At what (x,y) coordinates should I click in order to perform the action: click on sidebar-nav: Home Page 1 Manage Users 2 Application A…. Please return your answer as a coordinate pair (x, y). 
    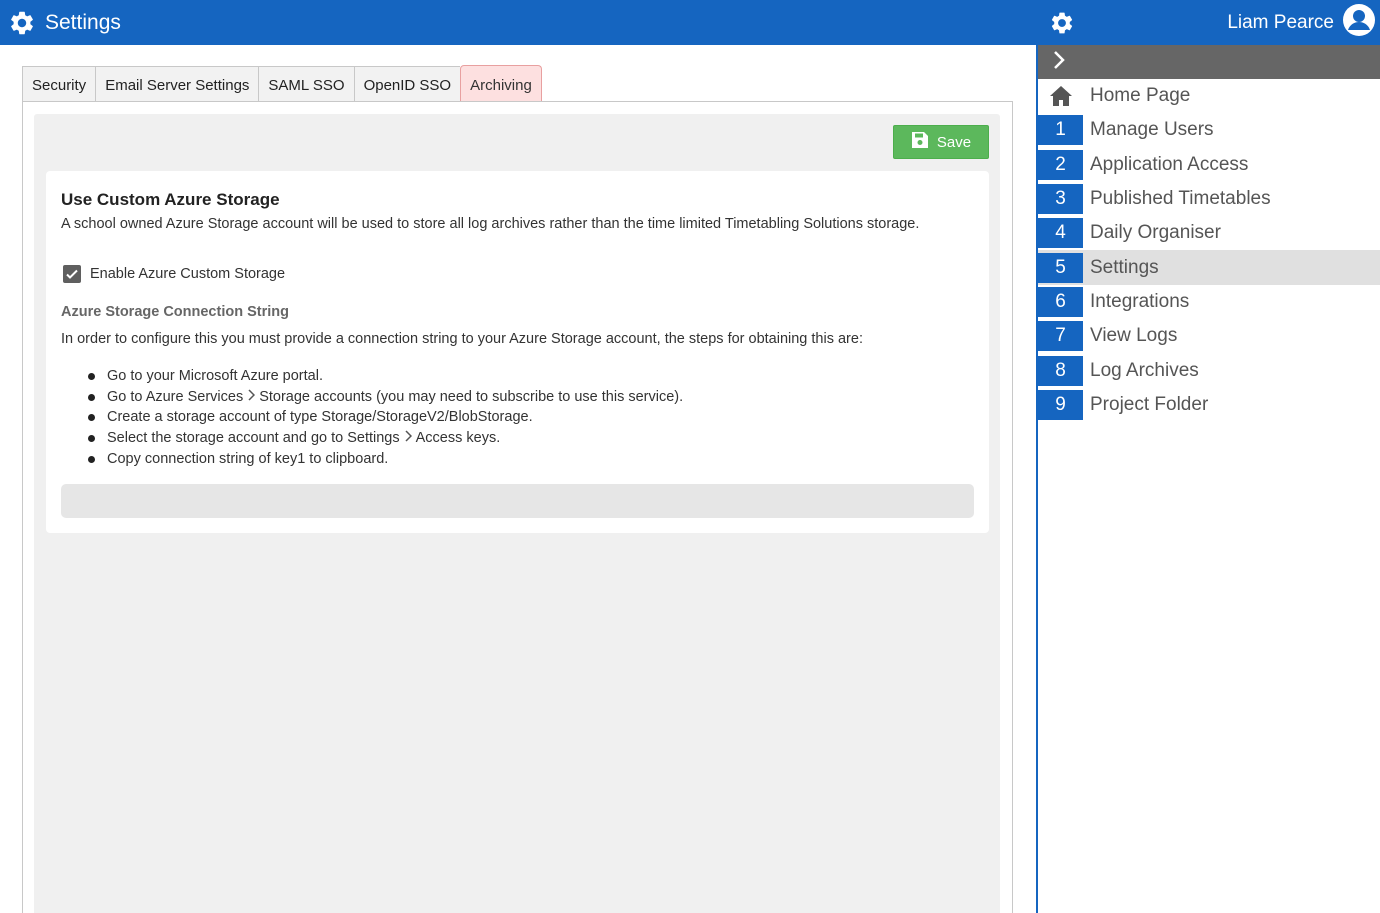
    Looking at the image, I should click on (1209, 250).